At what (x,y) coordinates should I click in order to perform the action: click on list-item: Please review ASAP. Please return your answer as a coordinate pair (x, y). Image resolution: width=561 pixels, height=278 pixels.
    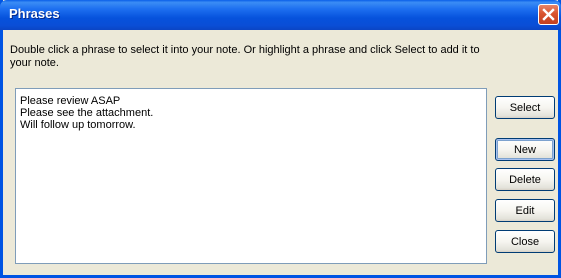
    Looking at the image, I should click on (251, 101).